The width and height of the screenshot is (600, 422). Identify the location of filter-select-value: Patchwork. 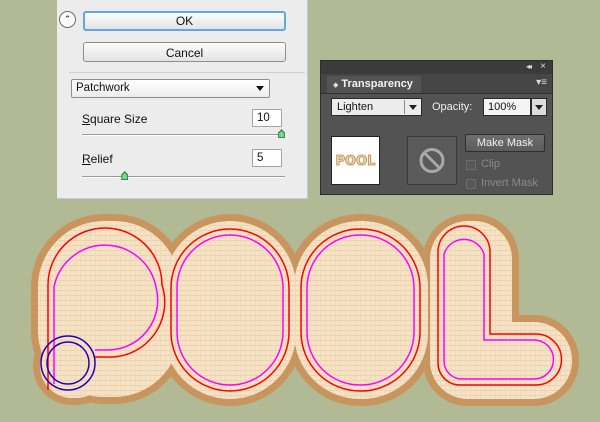
(103, 88).